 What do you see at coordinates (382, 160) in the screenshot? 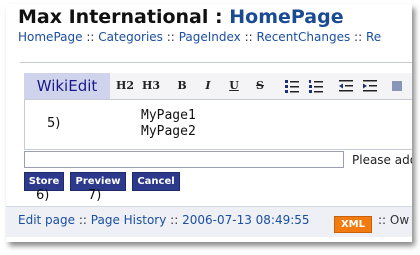
I see `summary-label: Please ado` at bounding box center [382, 160].